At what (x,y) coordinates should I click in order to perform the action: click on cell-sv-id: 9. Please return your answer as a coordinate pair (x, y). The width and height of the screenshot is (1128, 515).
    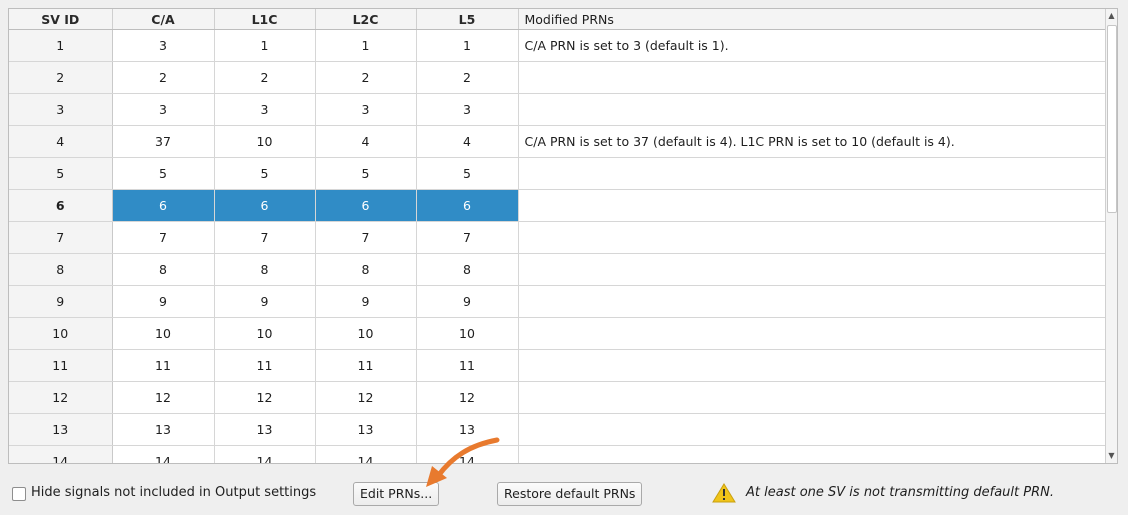
    Looking at the image, I should click on (61, 301).